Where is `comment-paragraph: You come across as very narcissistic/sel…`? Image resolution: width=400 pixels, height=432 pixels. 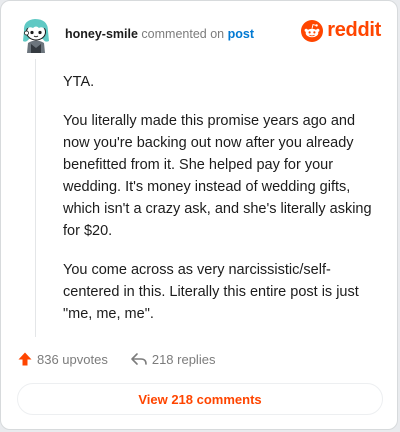
comment-paragraph: You come across as very narcissistic/sel… is located at coordinates (211, 292).